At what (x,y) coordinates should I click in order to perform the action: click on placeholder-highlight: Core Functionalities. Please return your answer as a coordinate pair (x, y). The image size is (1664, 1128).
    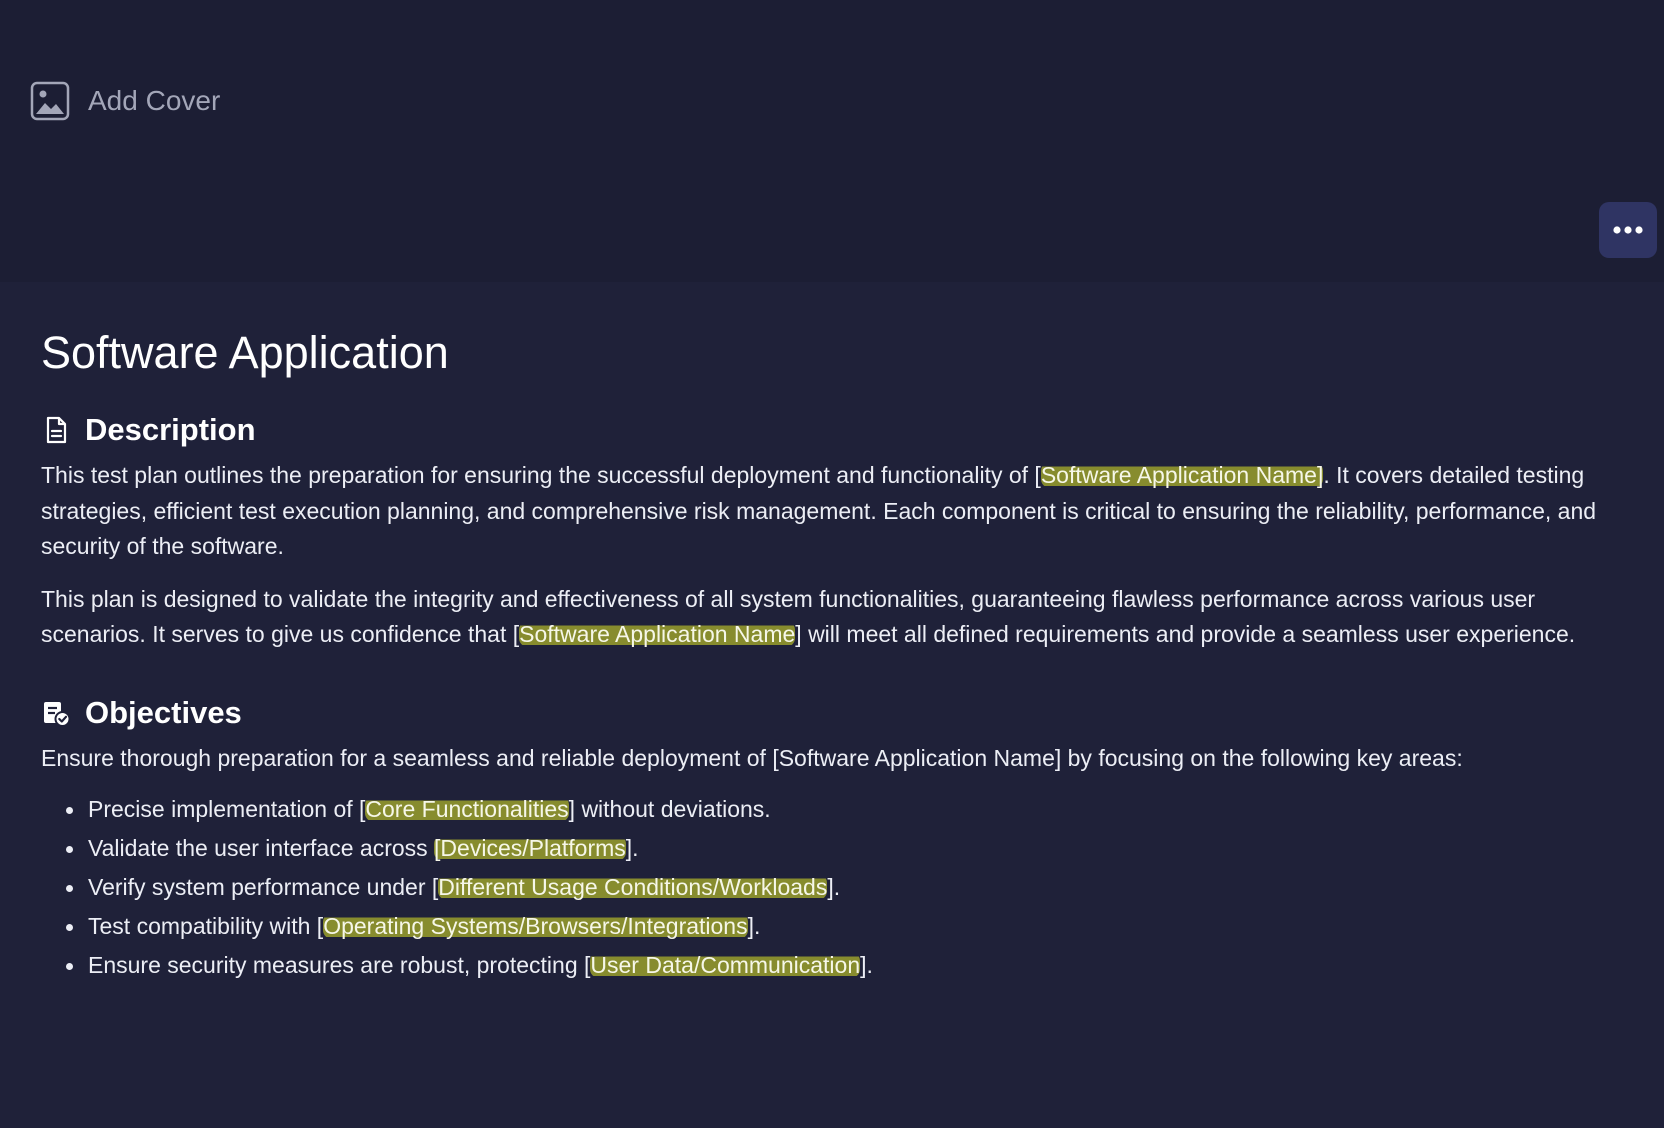
    Looking at the image, I should click on (467, 809).